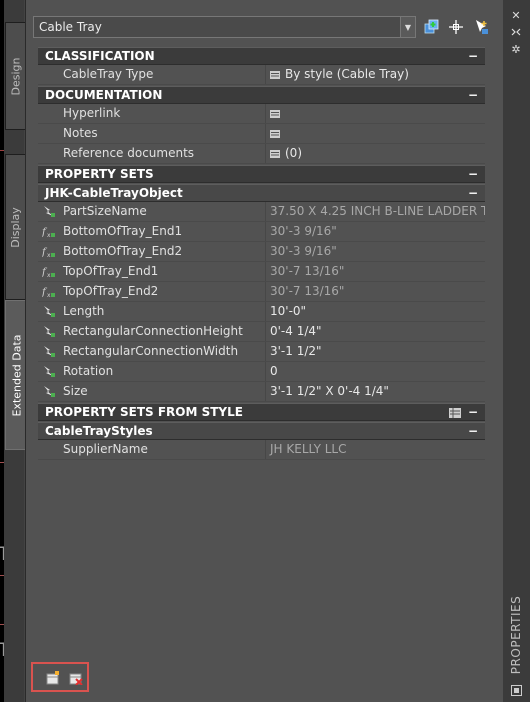  I want to click on section-classification-title: CLASSIFICATION, so click(100, 56).